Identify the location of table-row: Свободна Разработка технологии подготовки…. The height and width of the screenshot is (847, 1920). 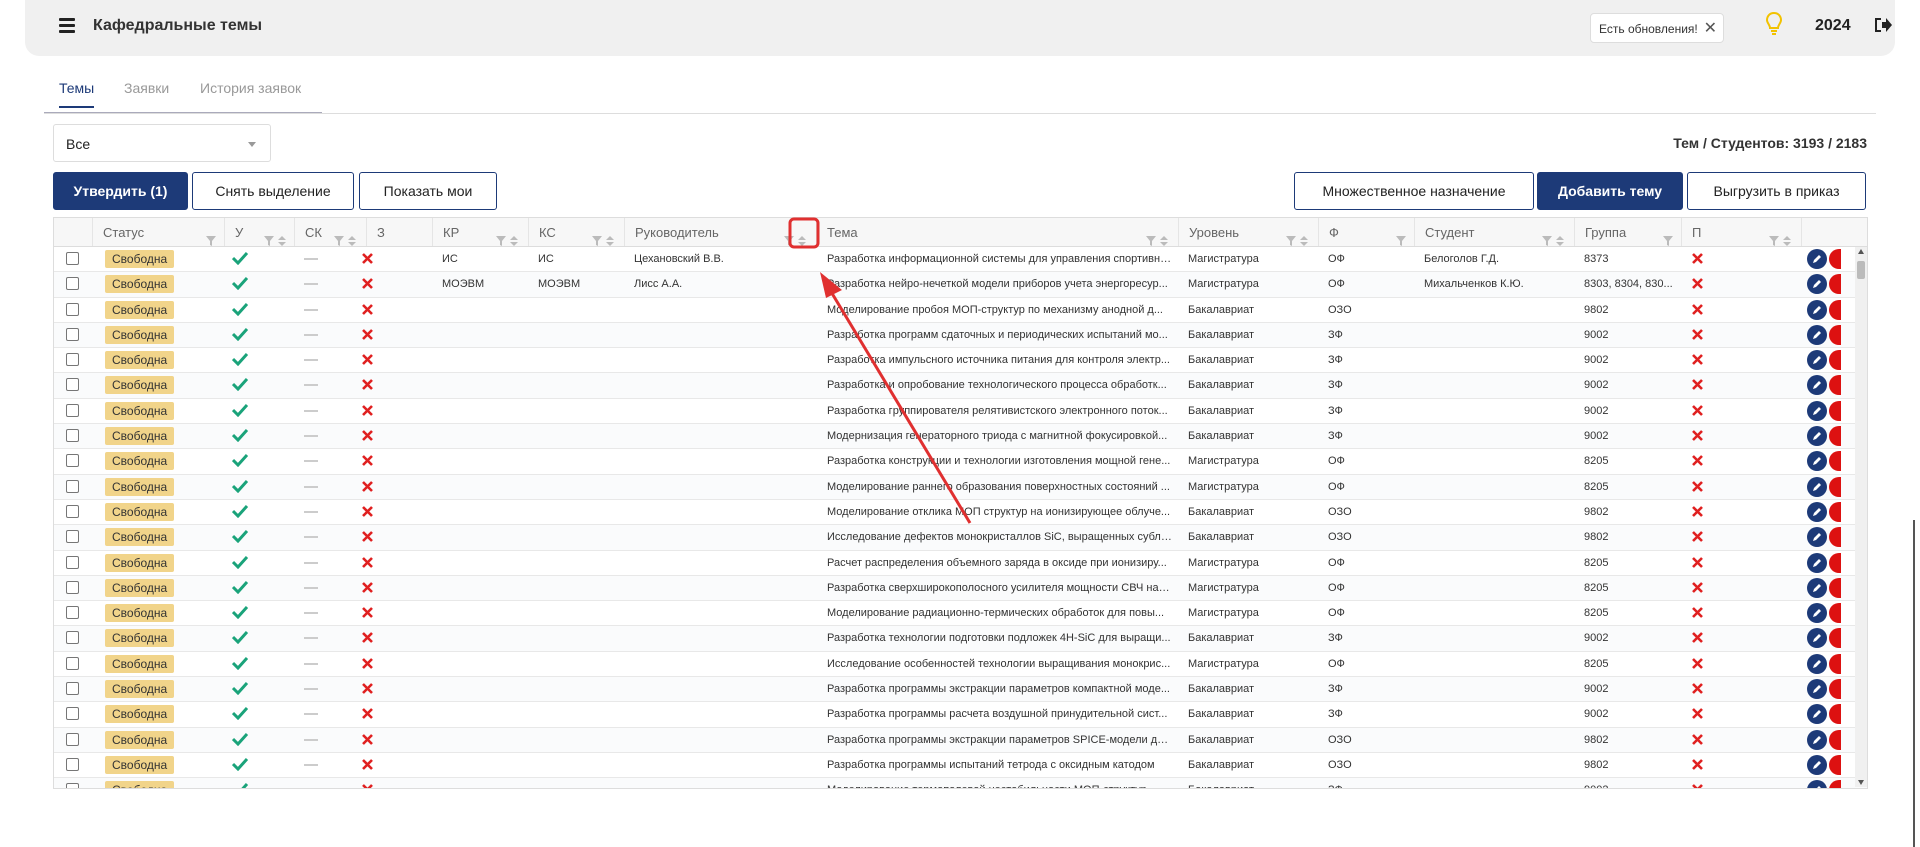
(960, 639).